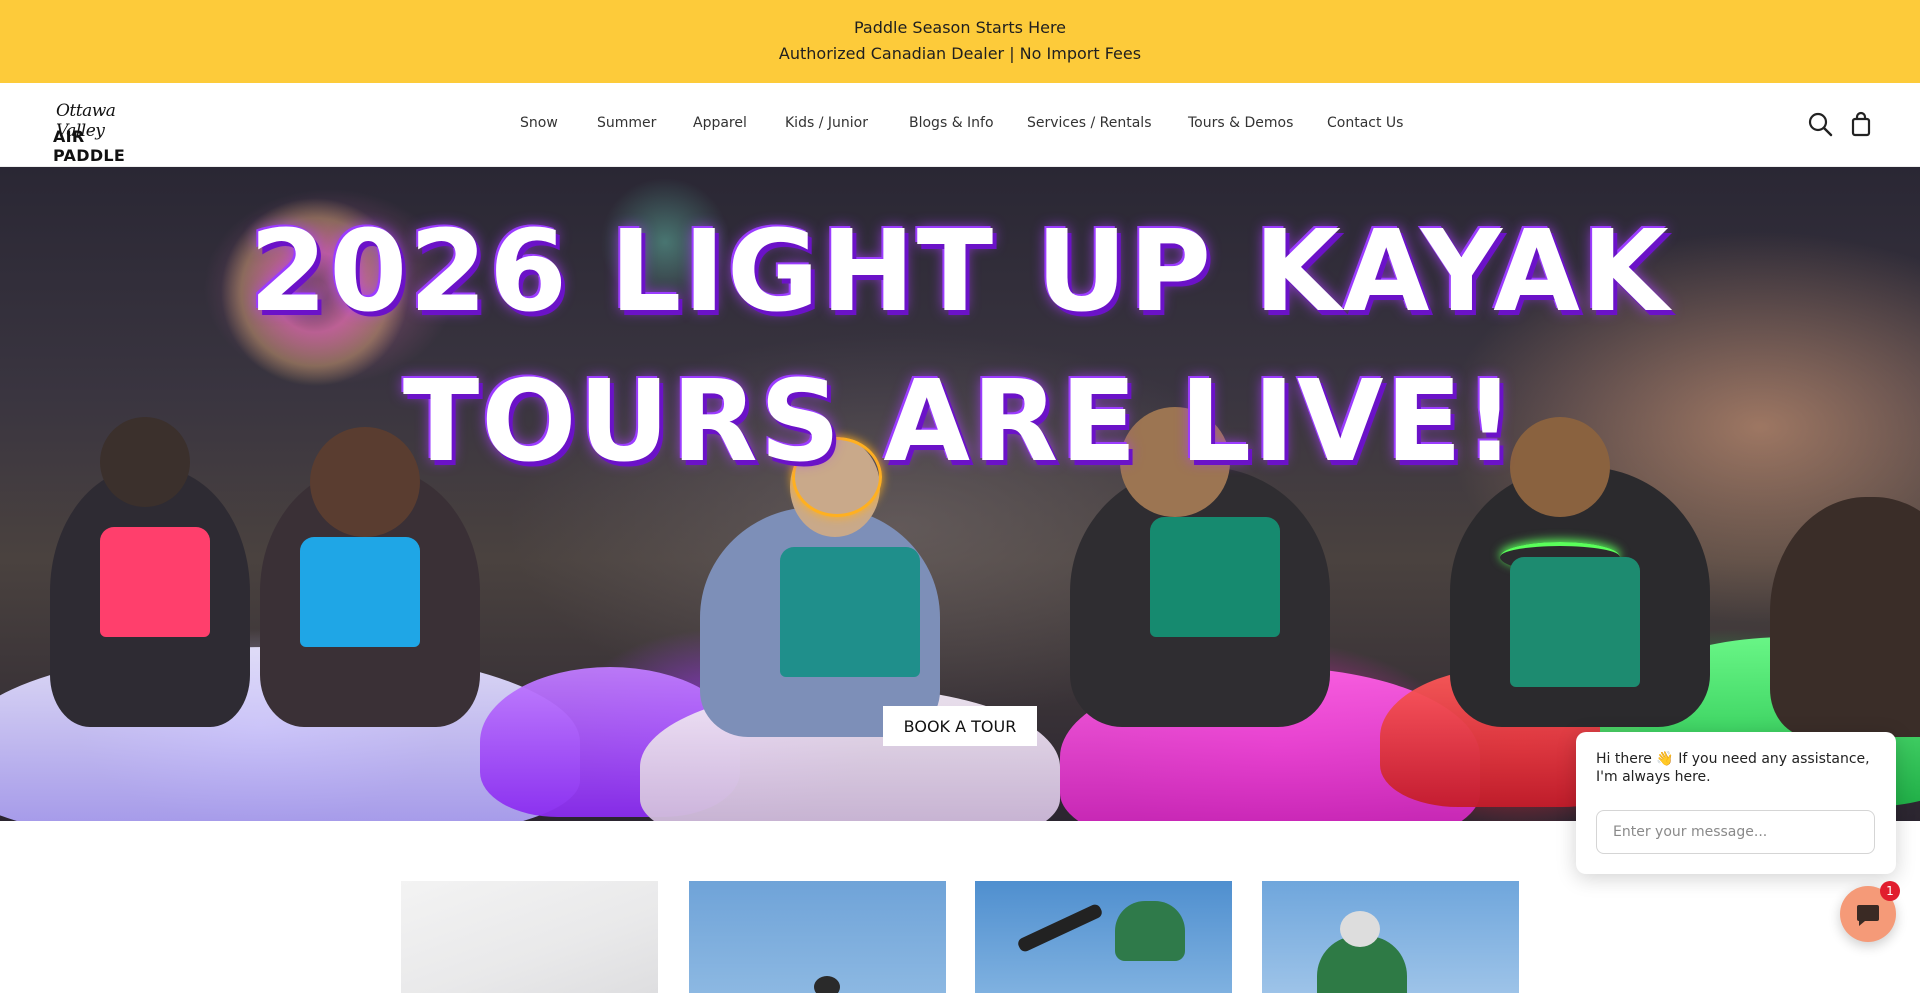  What do you see at coordinates (1089, 123) in the screenshot?
I see `nav-item-services-rentals: Services / Rentals` at bounding box center [1089, 123].